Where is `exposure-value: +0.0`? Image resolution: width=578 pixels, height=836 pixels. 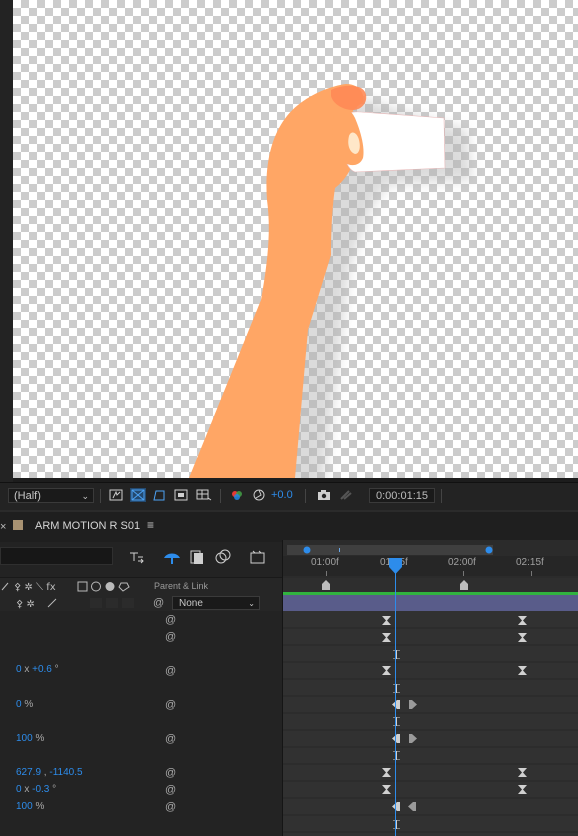 exposure-value: +0.0 is located at coordinates (282, 495).